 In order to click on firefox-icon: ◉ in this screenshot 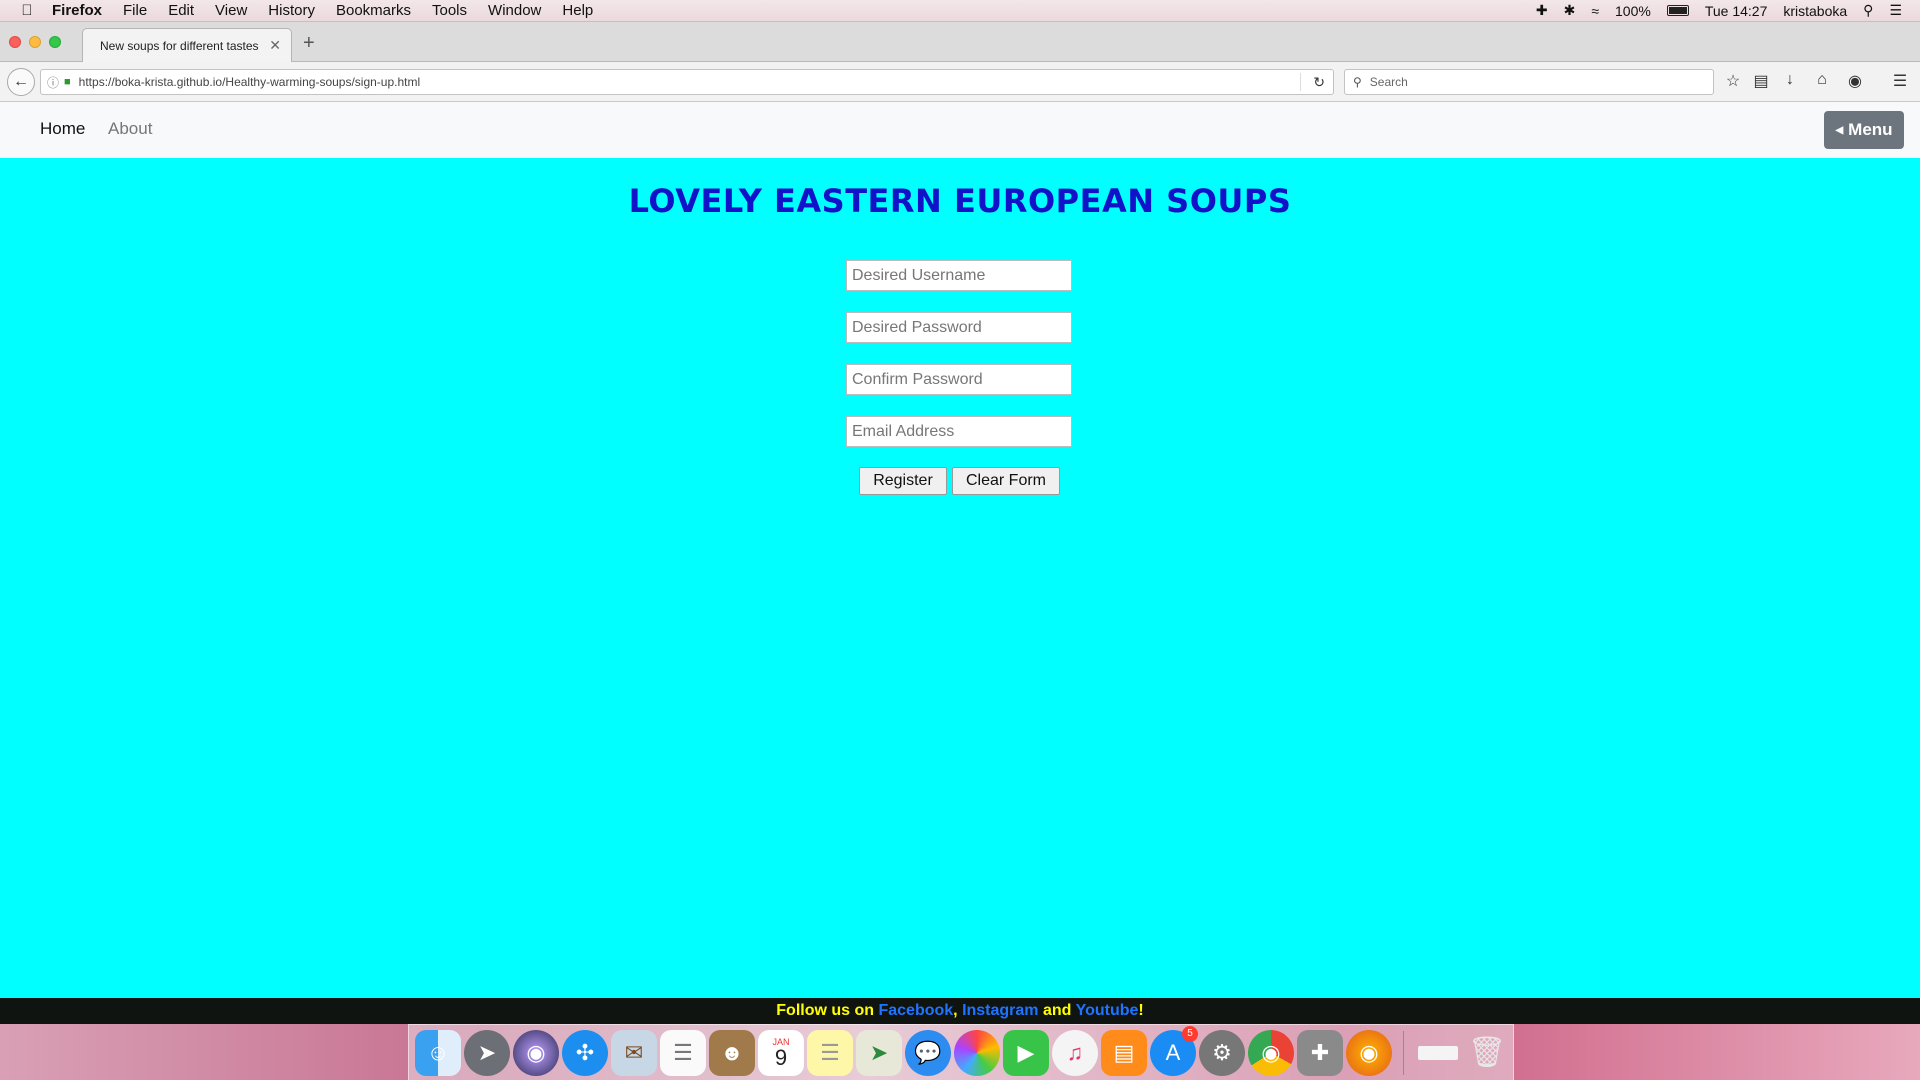, I will do `click(1369, 1052)`.